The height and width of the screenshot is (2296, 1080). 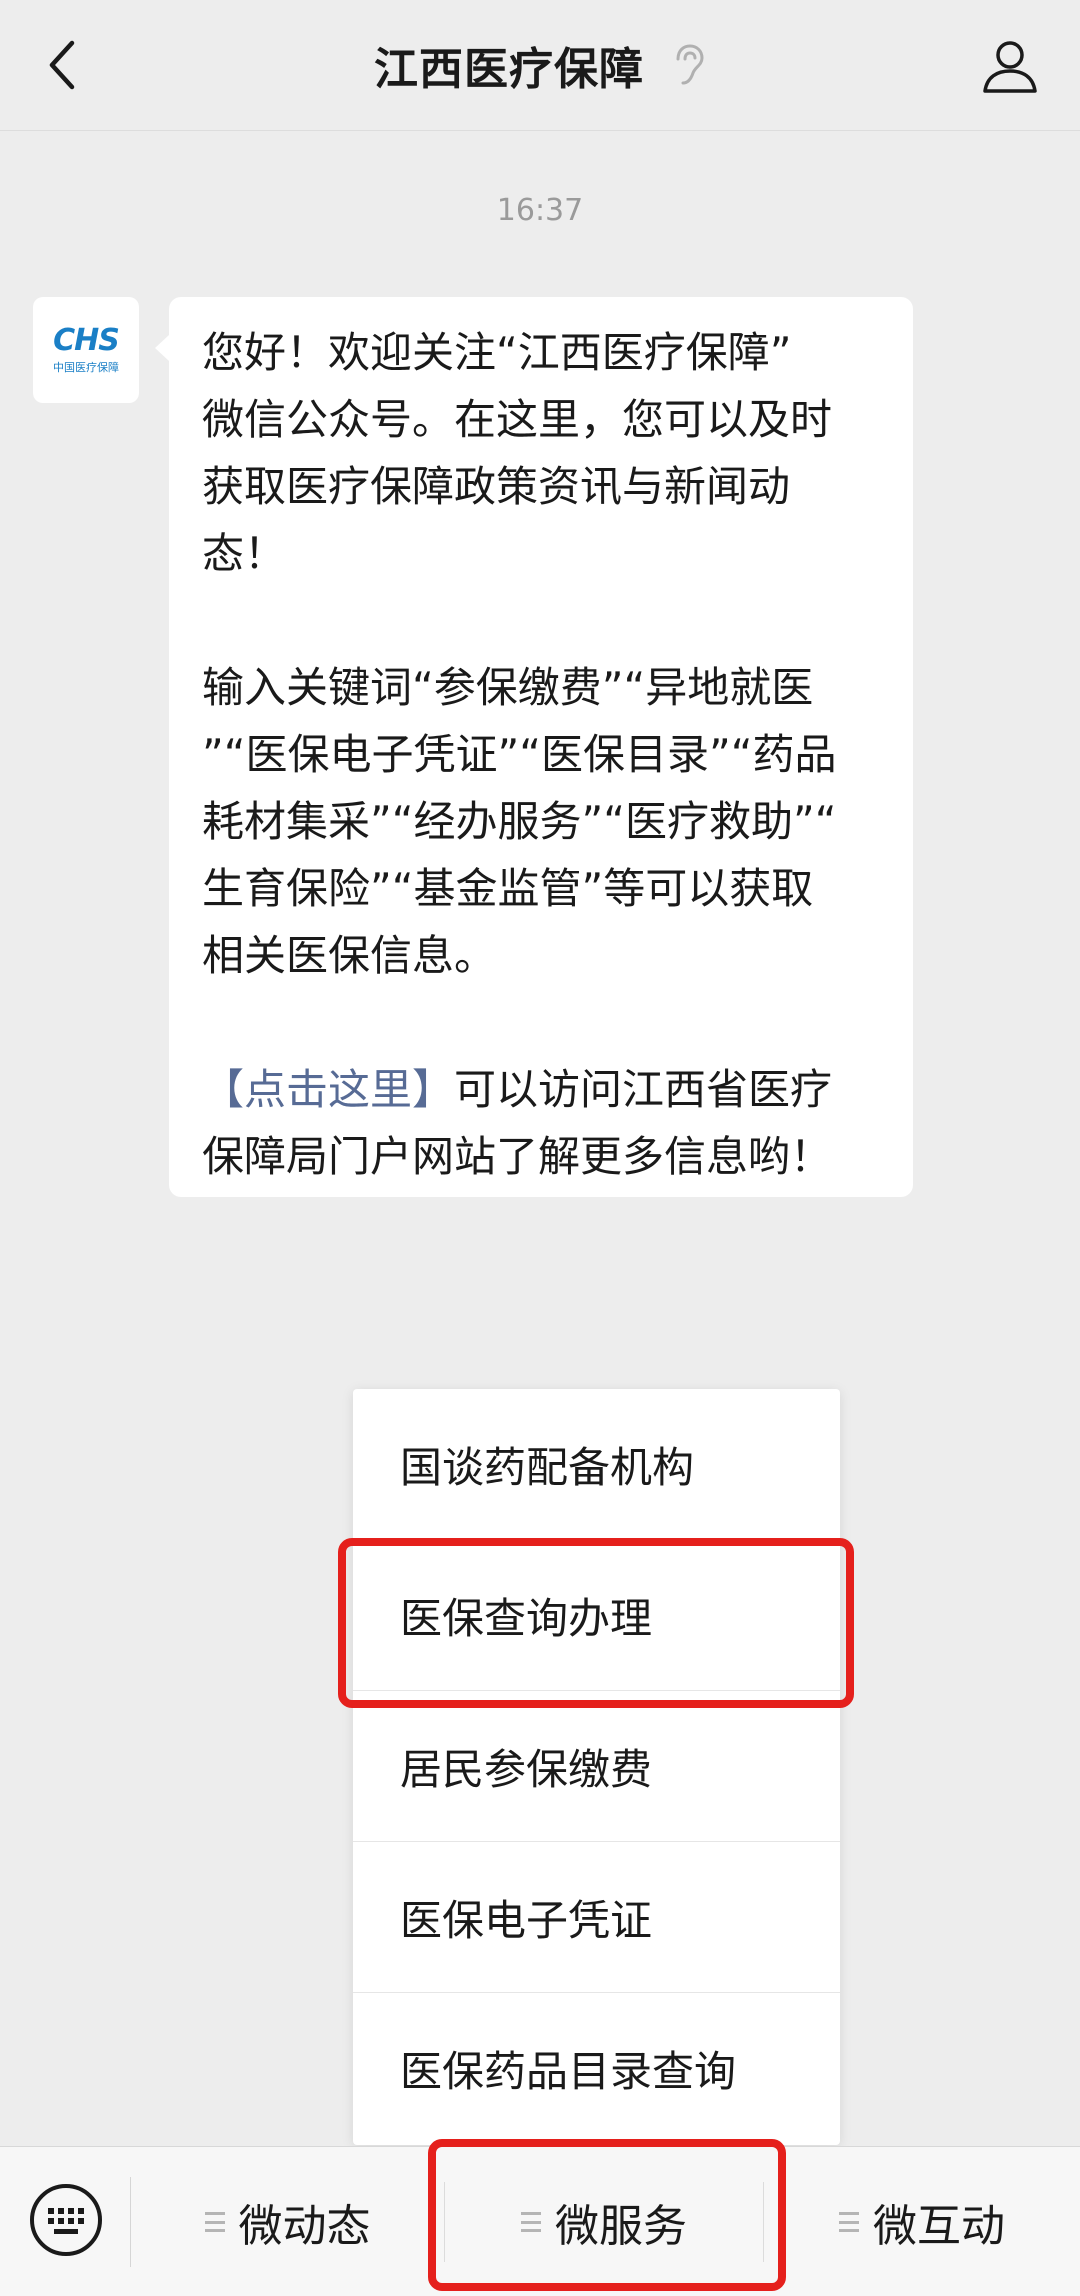 I want to click on message-timestamp: 16:37, so click(x=540, y=210).